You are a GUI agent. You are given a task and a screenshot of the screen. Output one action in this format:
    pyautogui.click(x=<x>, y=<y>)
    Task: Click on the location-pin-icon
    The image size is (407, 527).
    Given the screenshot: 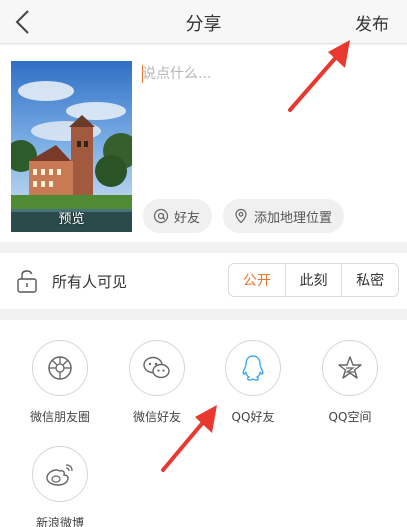 What is the action you would take?
    pyautogui.click(x=241, y=216)
    